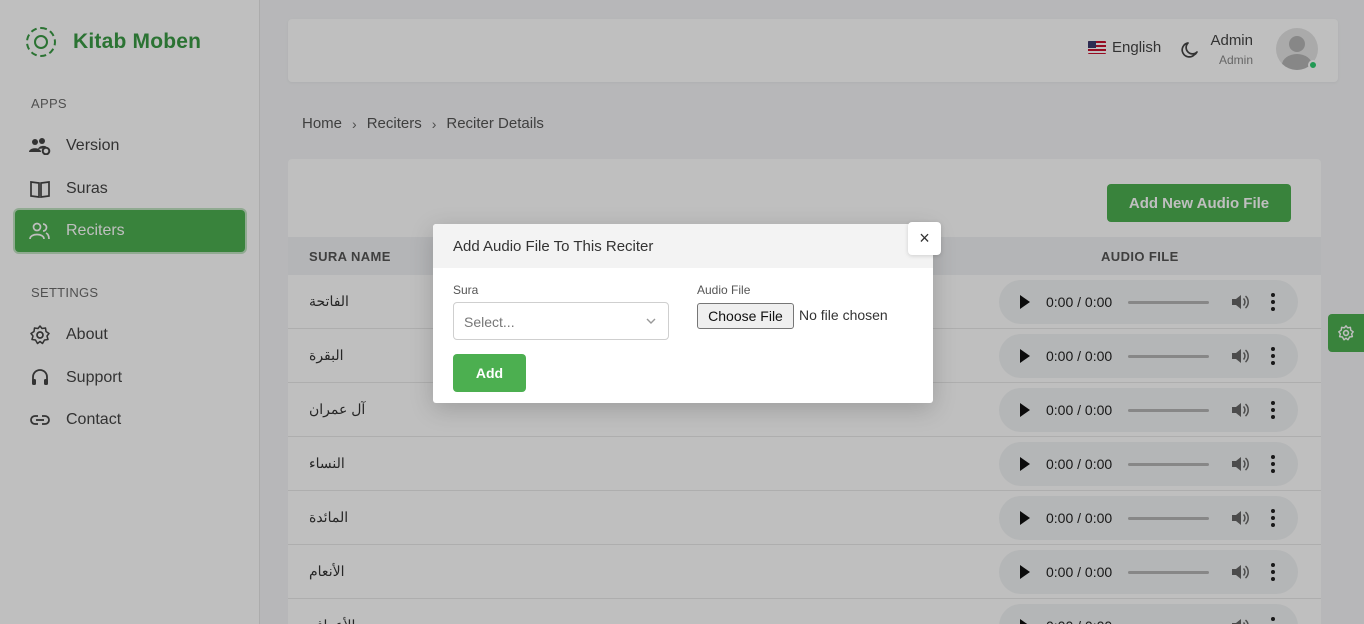 Image resolution: width=1364 pixels, height=624 pixels. I want to click on file-status-text: No file chosen, so click(843, 315).